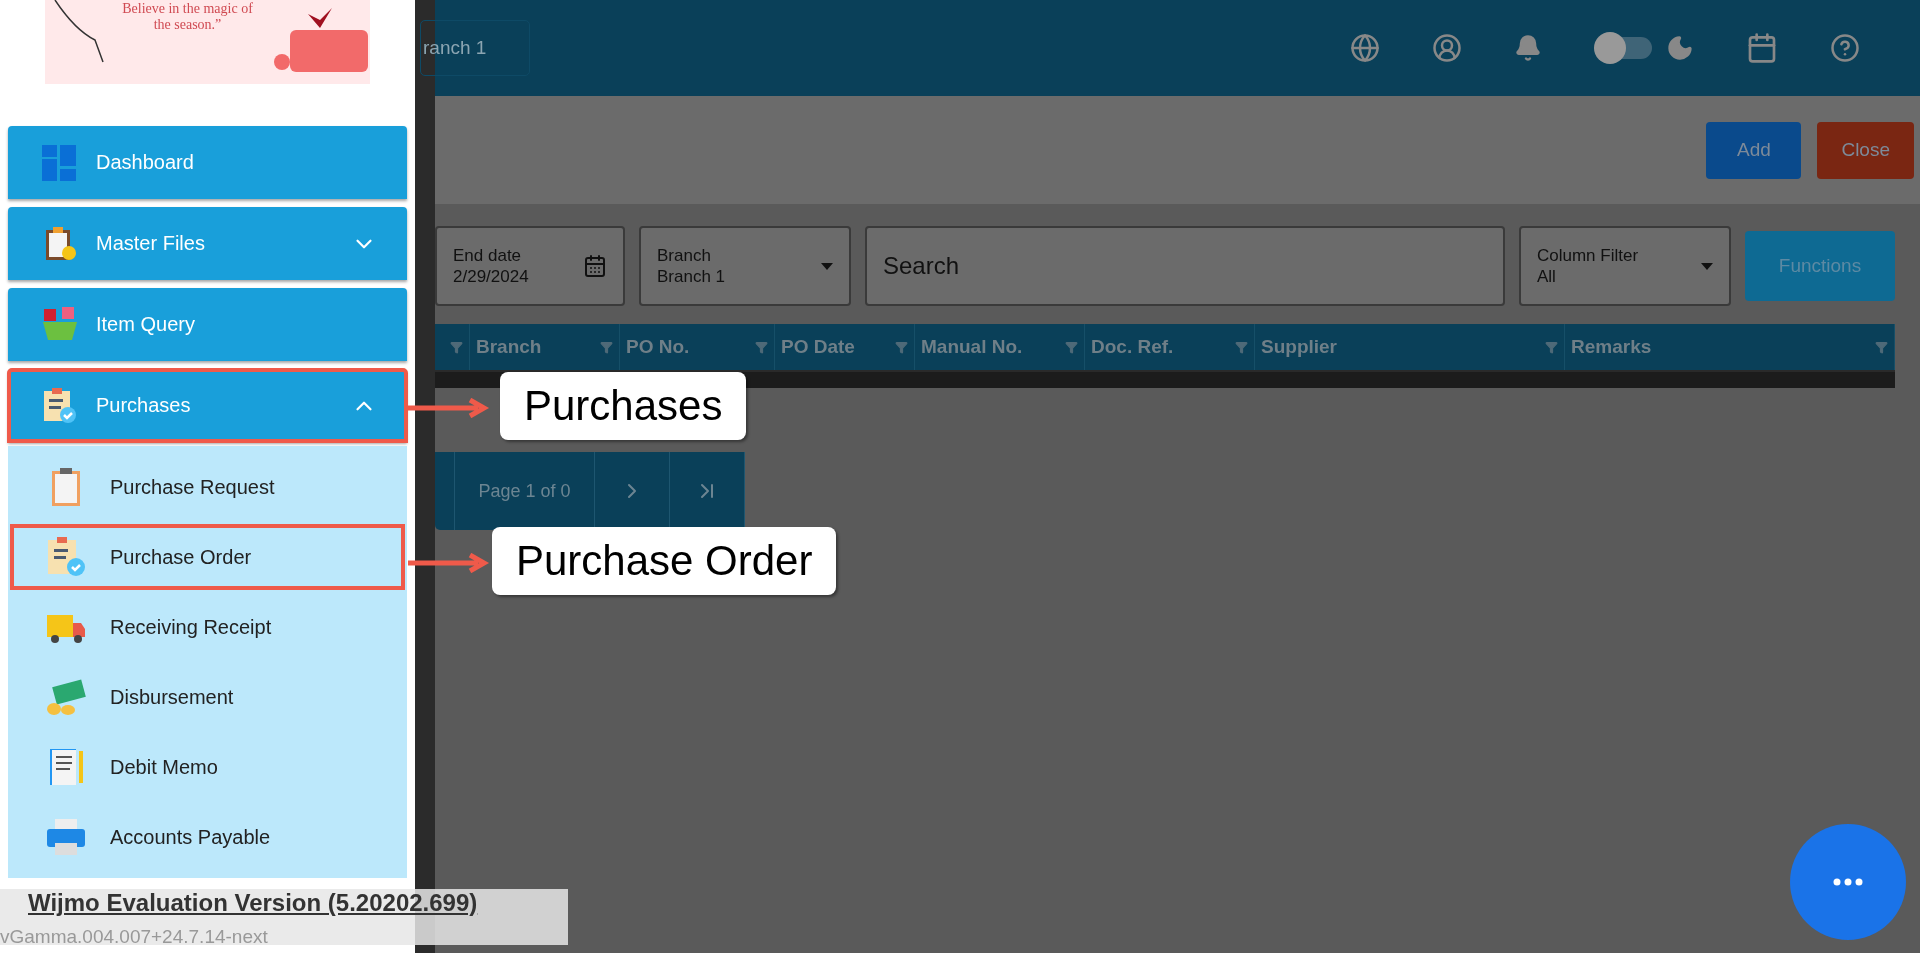 Image resolution: width=1920 pixels, height=953 pixels. What do you see at coordinates (207, 162) in the screenshot?
I see `menu-item: Dashboard` at bounding box center [207, 162].